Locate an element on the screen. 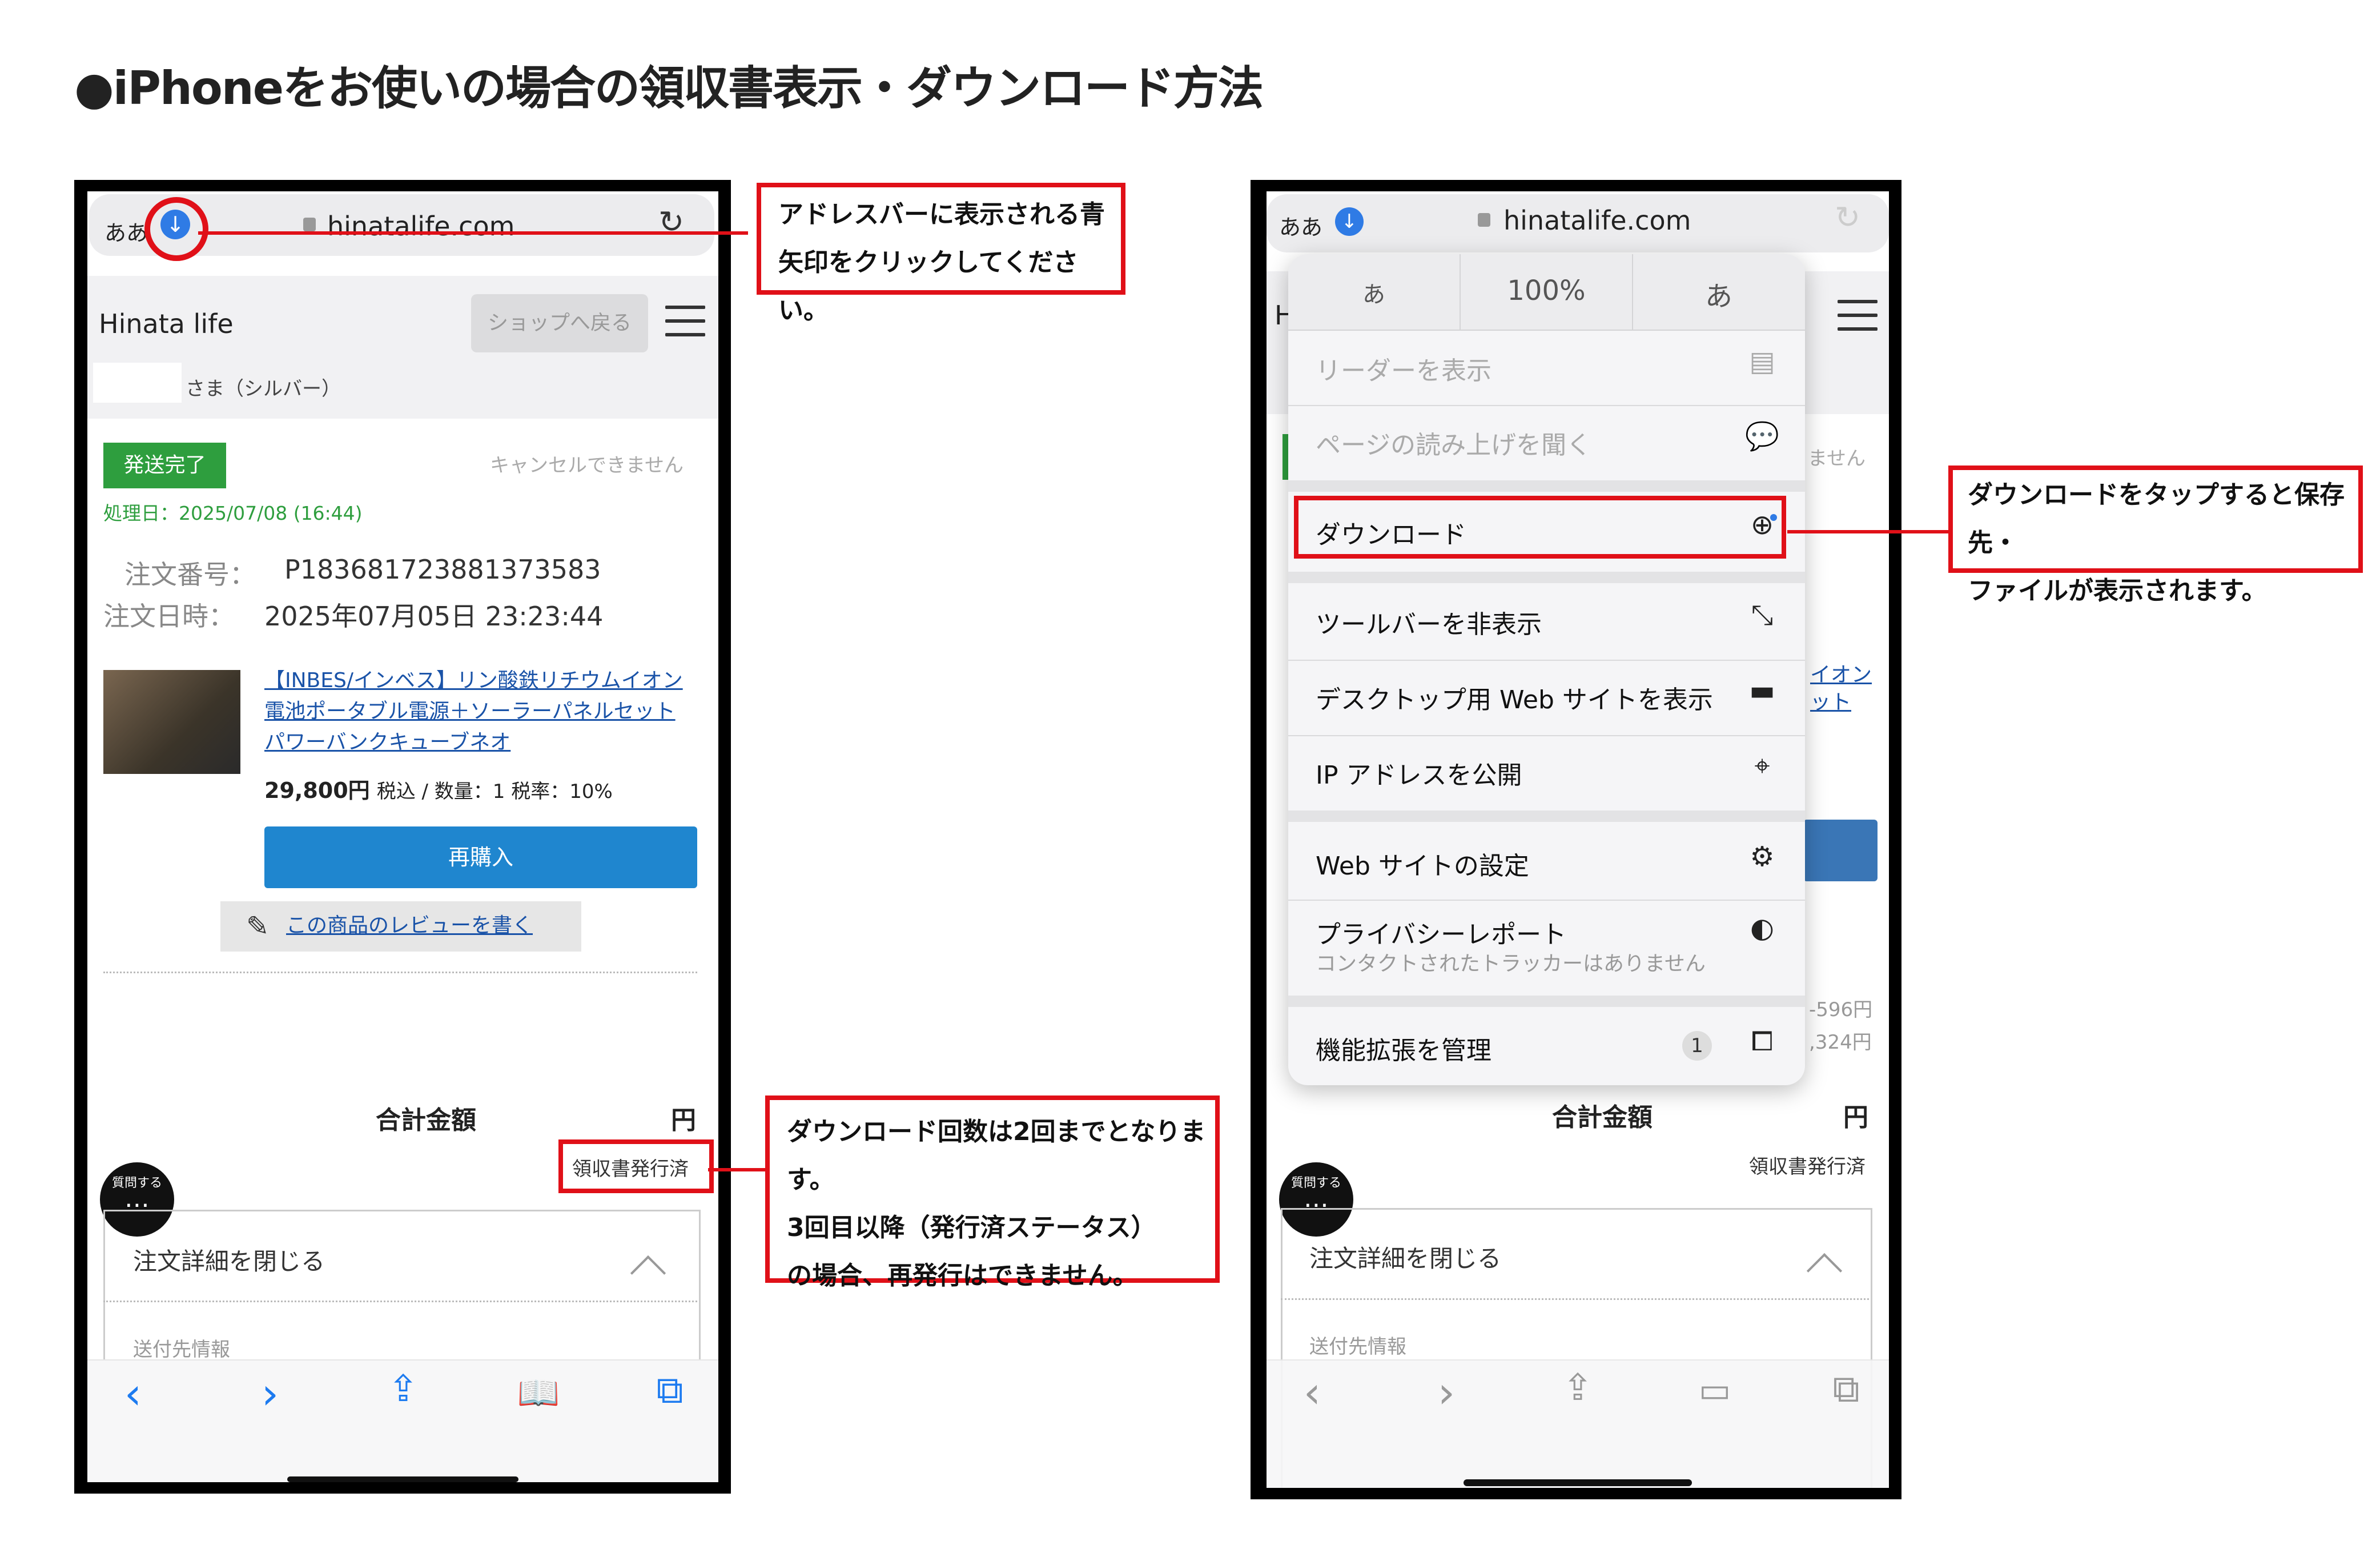  status-badge: 発送完了 is located at coordinates (164, 465).